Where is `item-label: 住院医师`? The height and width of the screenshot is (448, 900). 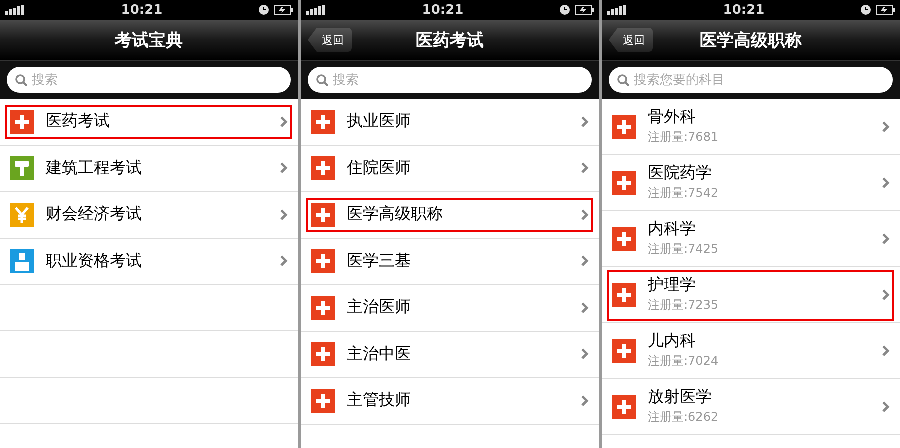
item-label: 住院医师 is located at coordinates (379, 168).